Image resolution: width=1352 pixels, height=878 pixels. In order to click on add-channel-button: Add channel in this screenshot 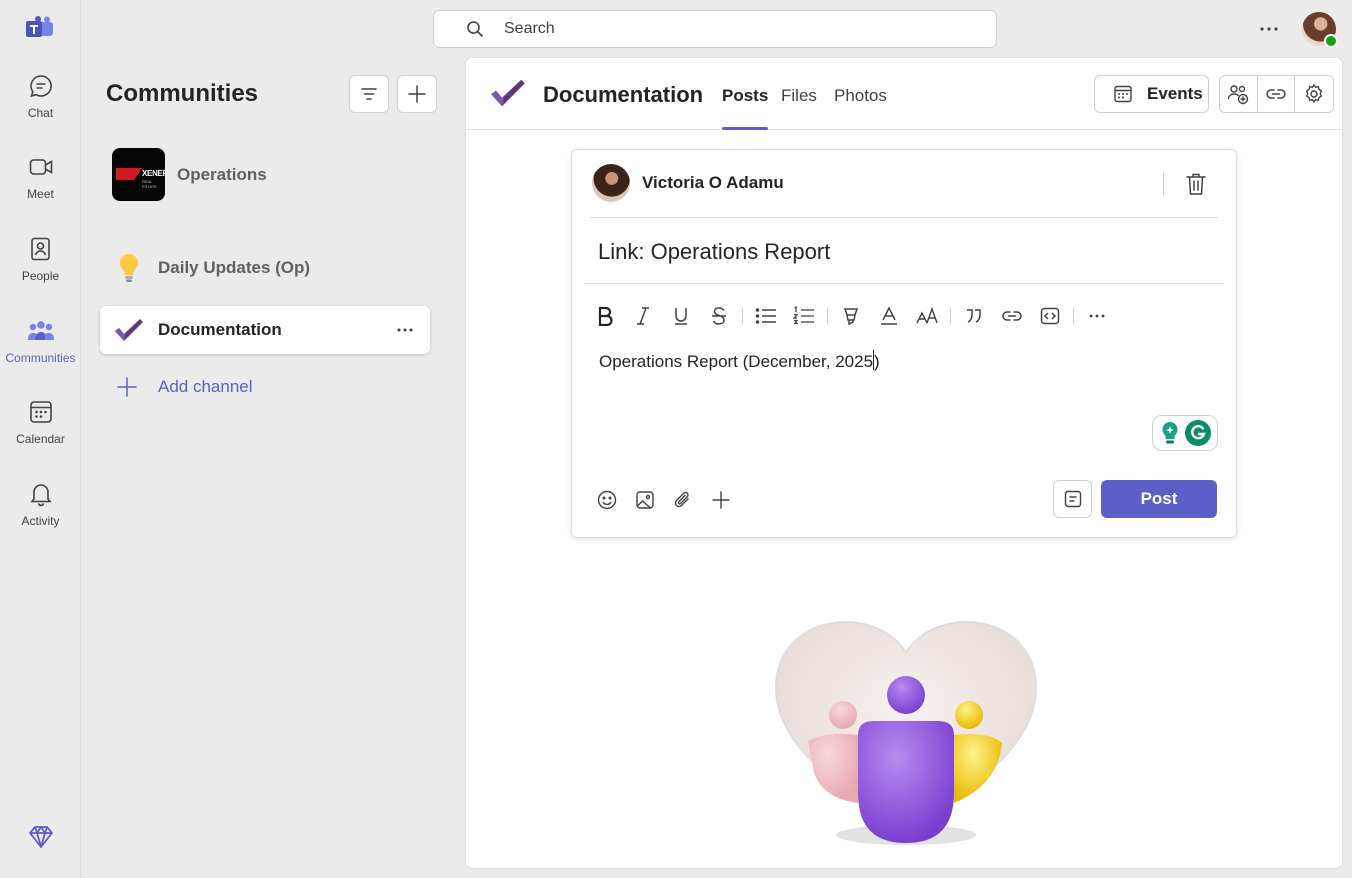, I will do `click(184, 387)`.